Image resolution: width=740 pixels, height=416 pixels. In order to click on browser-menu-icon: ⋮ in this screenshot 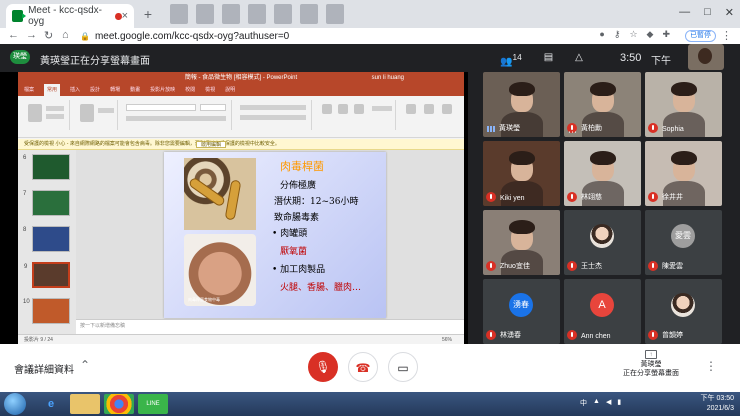, I will do `click(726, 35)`.